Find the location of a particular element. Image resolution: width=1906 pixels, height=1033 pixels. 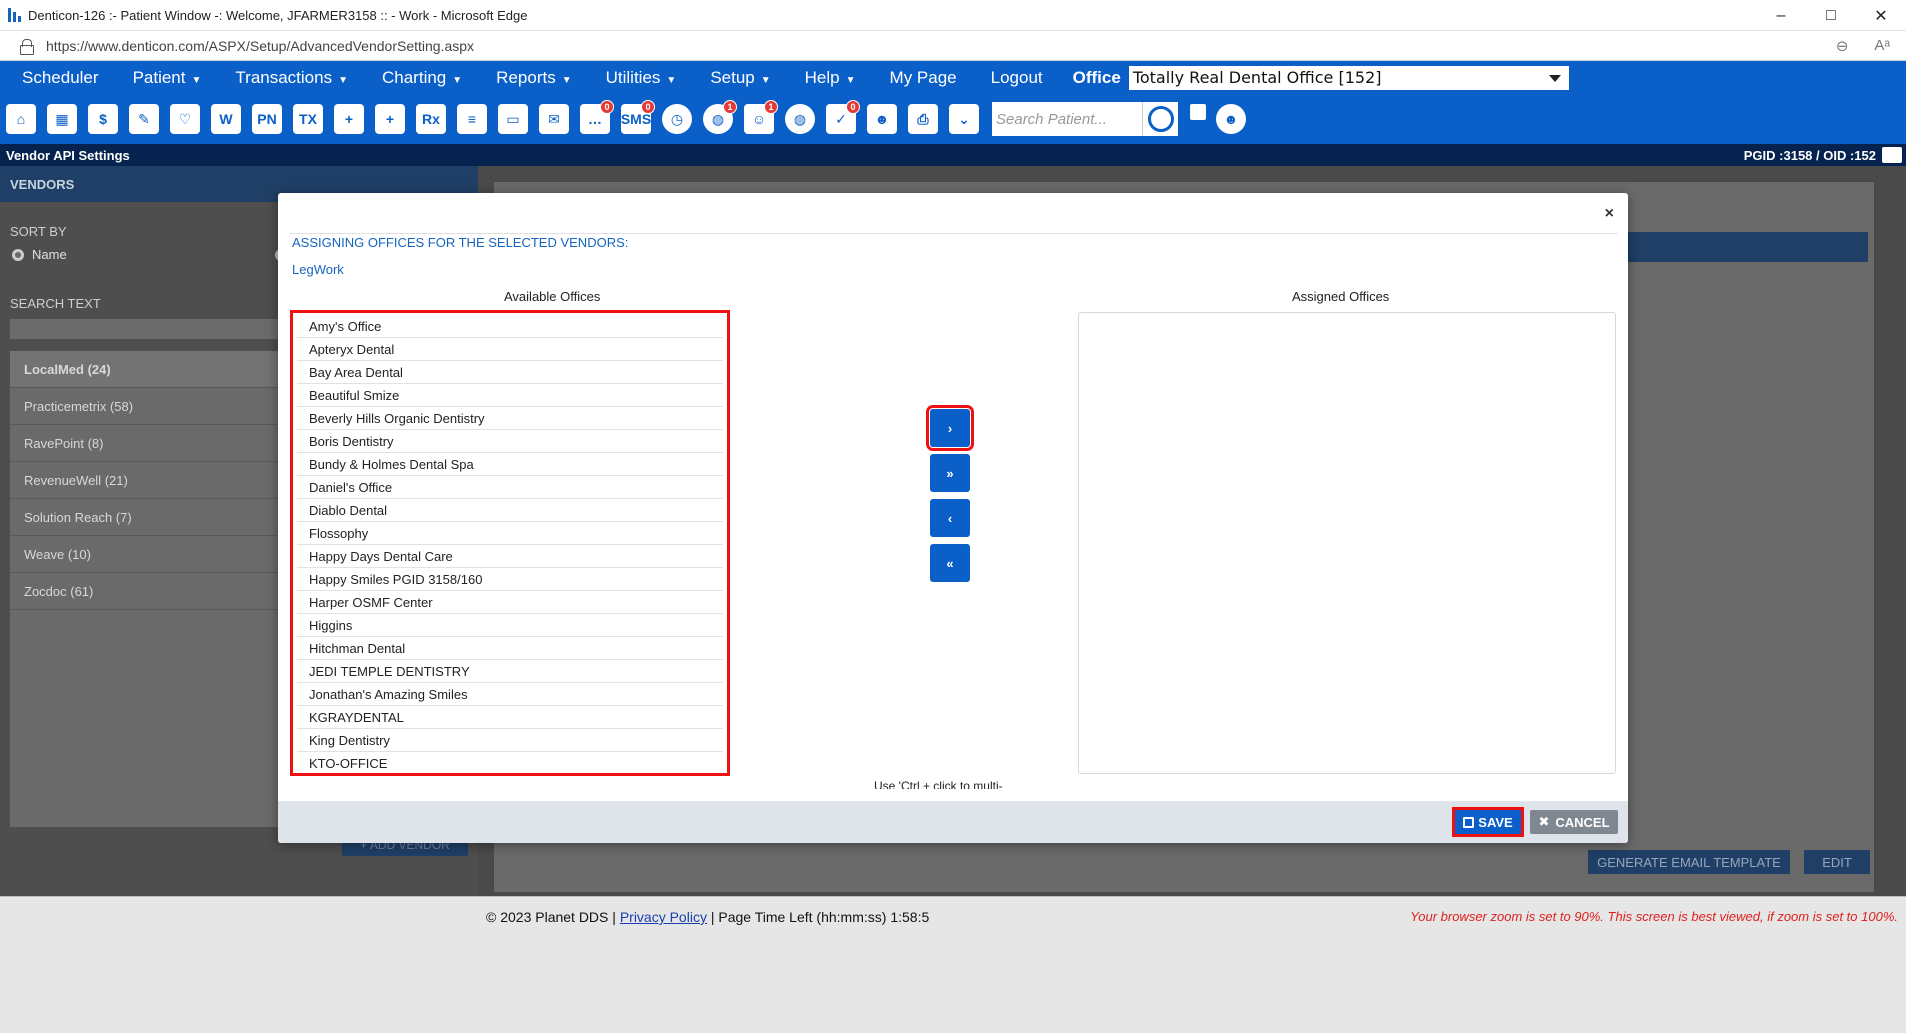

available-office-item: Happy Days Dental Care is located at coordinates (510, 556).